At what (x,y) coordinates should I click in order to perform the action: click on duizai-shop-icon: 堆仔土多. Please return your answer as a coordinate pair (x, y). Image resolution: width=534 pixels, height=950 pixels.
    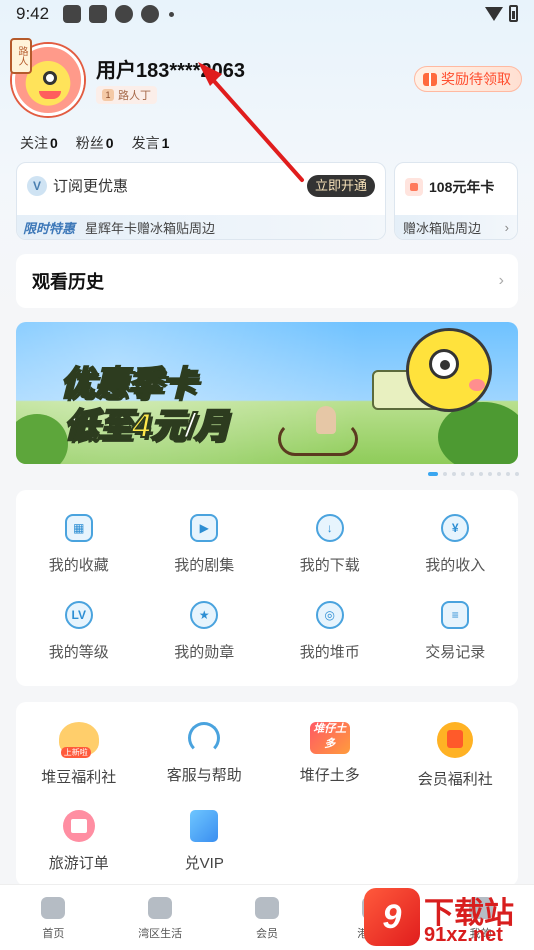
    Looking at the image, I should click on (329, 738).